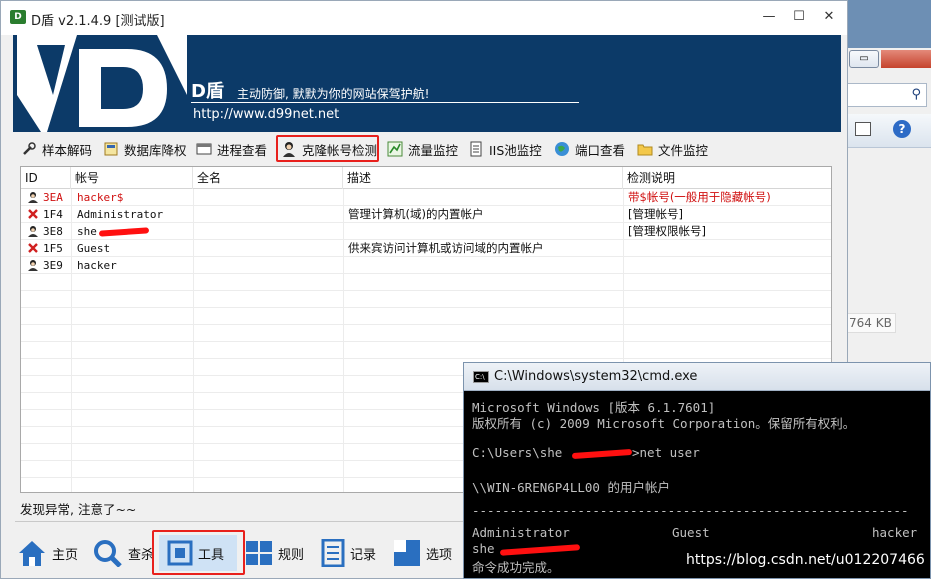 The height and width of the screenshot is (579, 931). Describe the element at coordinates (56, 149) in the screenshot. I see `tool-sample-decode: 样本解码` at that location.